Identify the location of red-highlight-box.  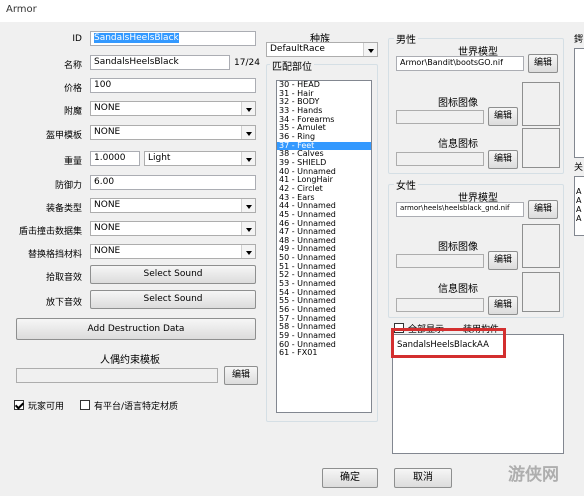
(448, 343).